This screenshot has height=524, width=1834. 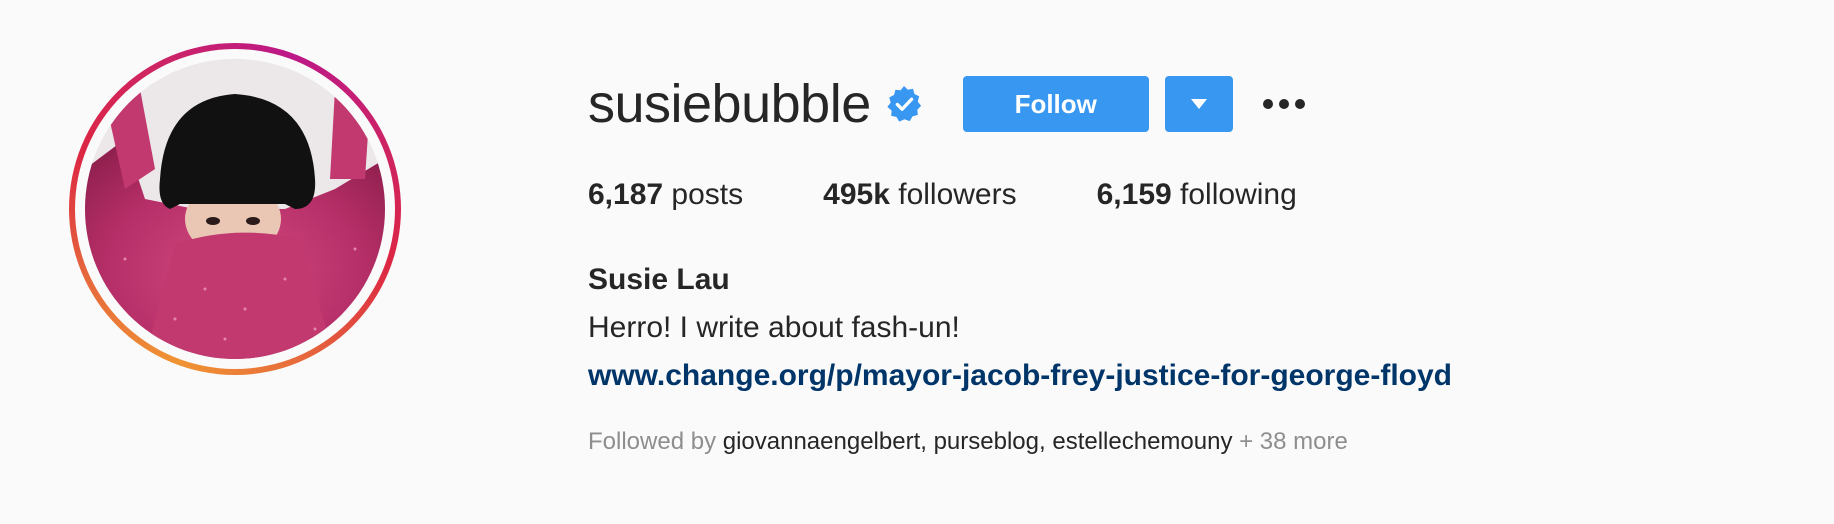 What do you see at coordinates (856, 194) in the screenshot?
I see `stat-count: 495k` at bounding box center [856, 194].